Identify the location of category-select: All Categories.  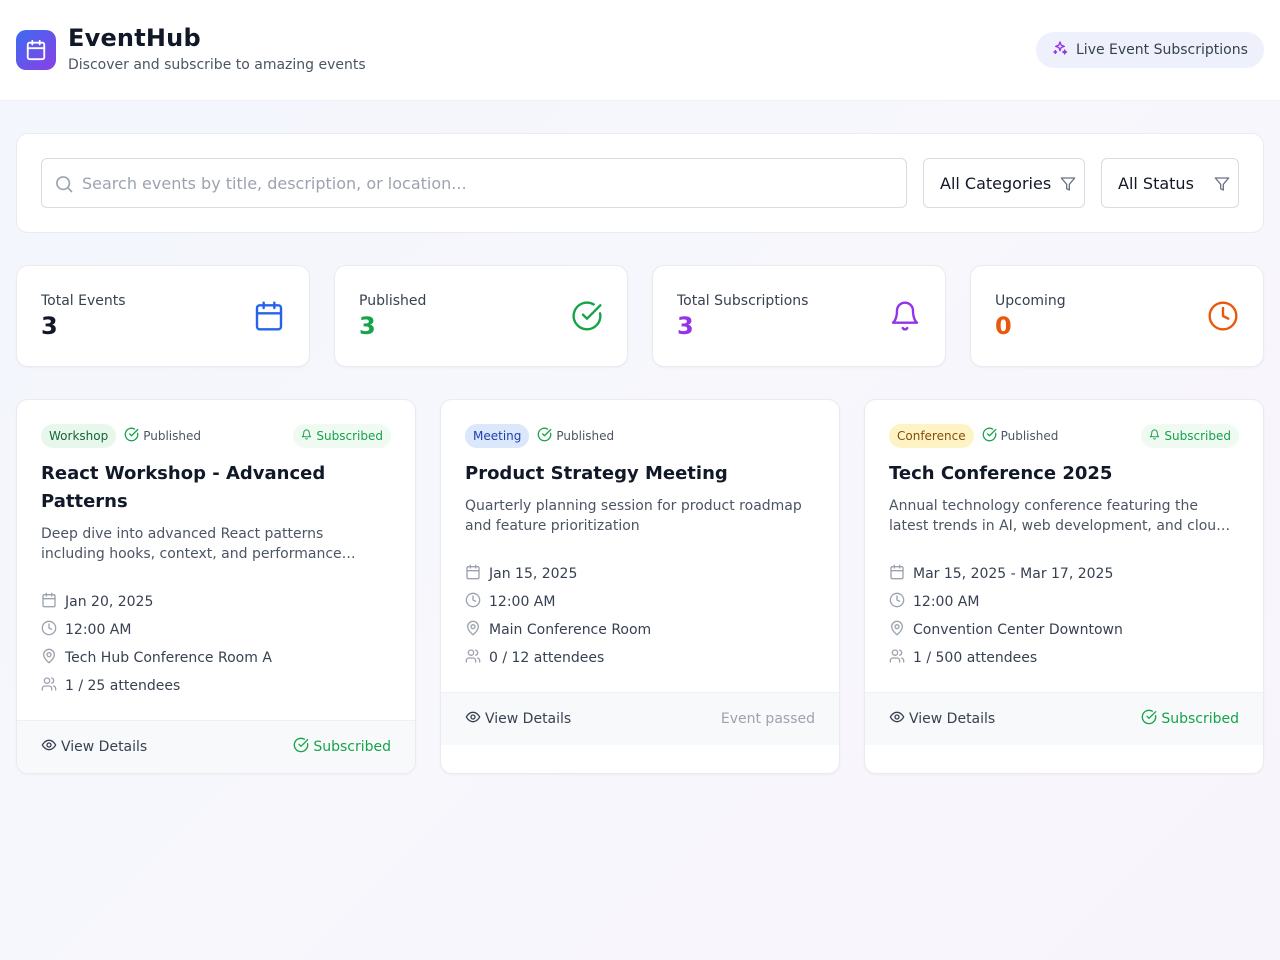
(1004, 183).